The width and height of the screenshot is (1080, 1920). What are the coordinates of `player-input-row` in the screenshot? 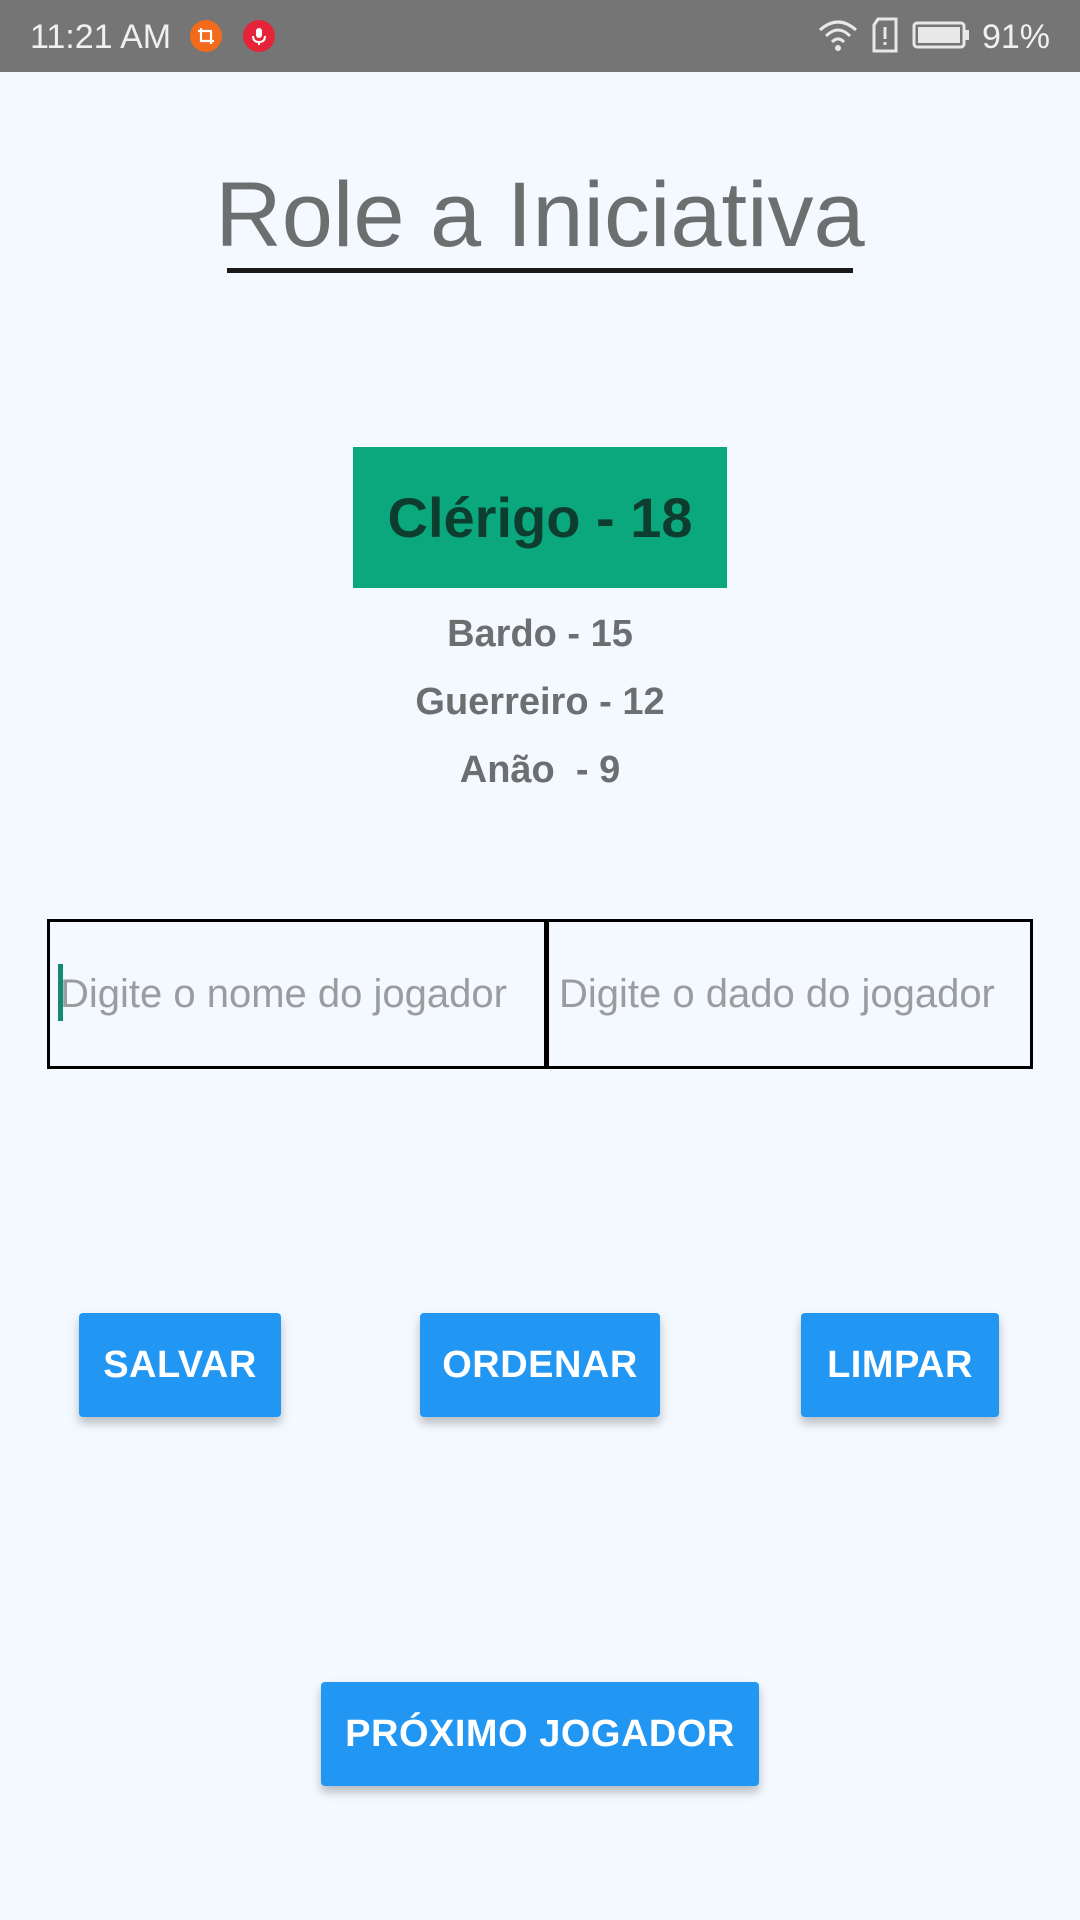 It's located at (540, 994).